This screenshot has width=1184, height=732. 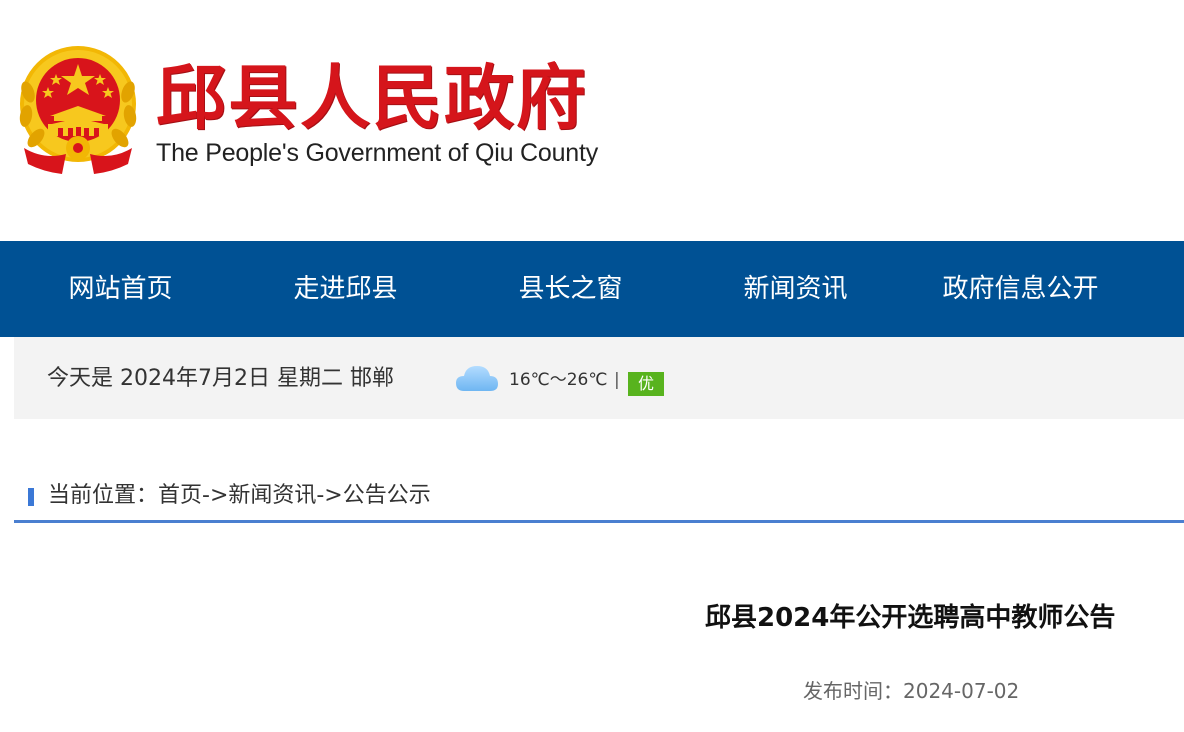 I want to click on national-emblem-icon, so click(x=78, y=109).